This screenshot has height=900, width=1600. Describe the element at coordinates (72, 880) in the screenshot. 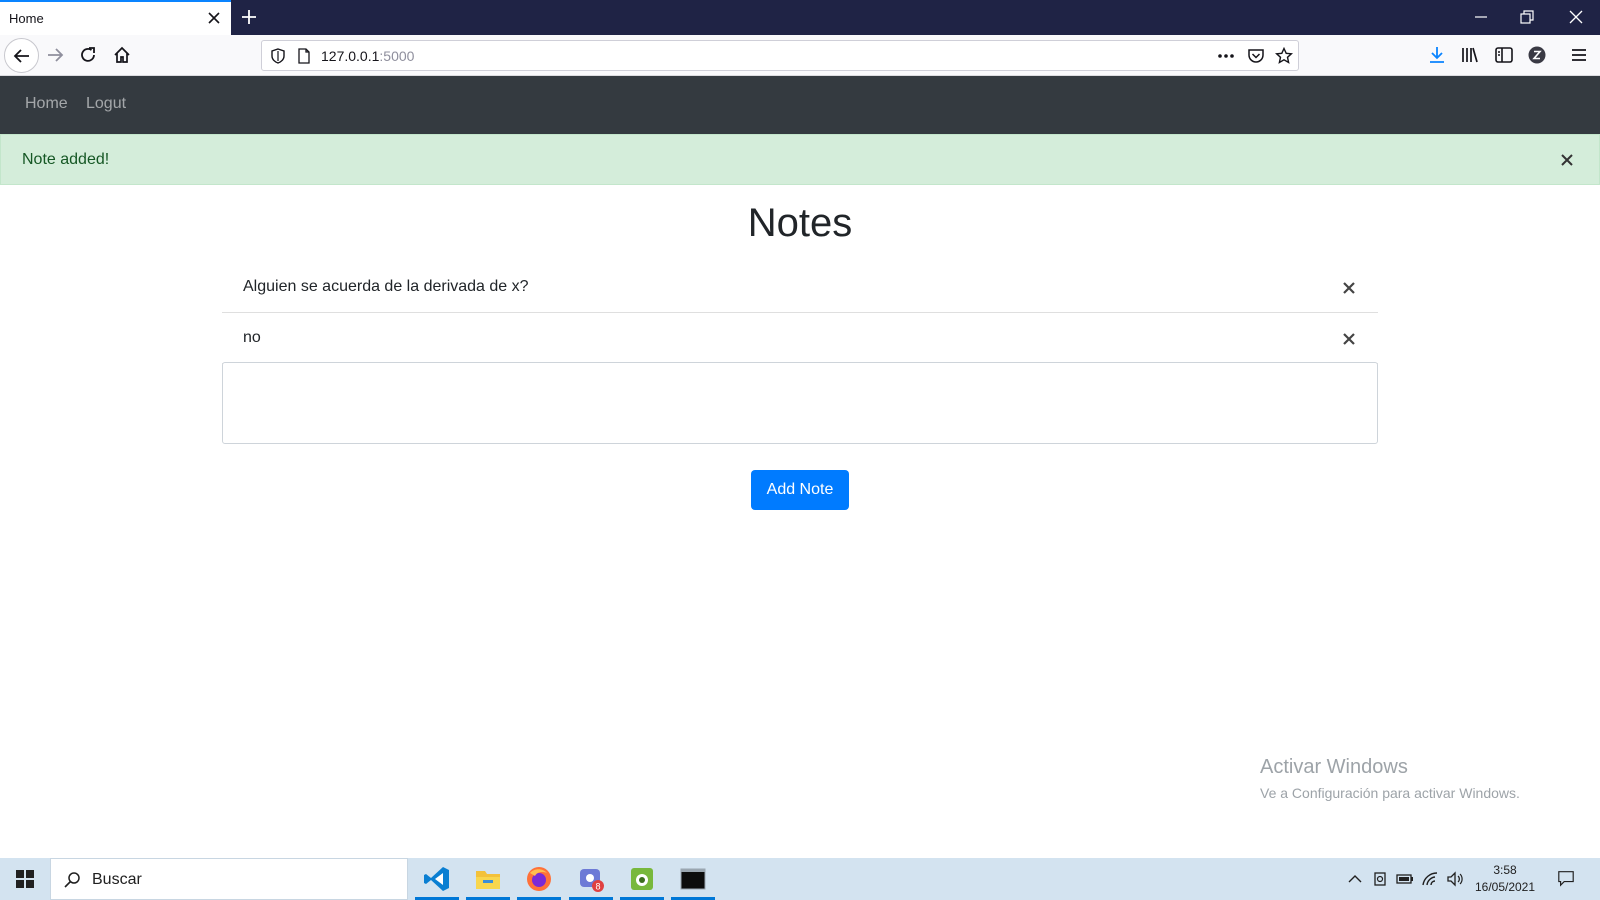

I see `search-icon` at that location.